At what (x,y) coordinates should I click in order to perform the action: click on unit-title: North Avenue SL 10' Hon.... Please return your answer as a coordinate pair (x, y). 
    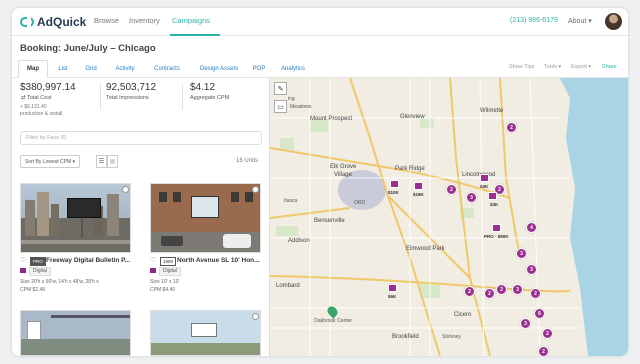
    Looking at the image, I should click on (218, 260).